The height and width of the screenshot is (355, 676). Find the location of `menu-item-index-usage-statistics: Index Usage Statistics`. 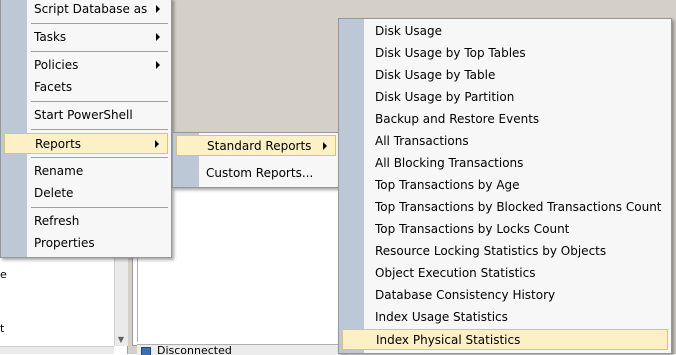

menu-item-index-usage-statistics: Index Usage Statistics is located at coordinates (505, 317).